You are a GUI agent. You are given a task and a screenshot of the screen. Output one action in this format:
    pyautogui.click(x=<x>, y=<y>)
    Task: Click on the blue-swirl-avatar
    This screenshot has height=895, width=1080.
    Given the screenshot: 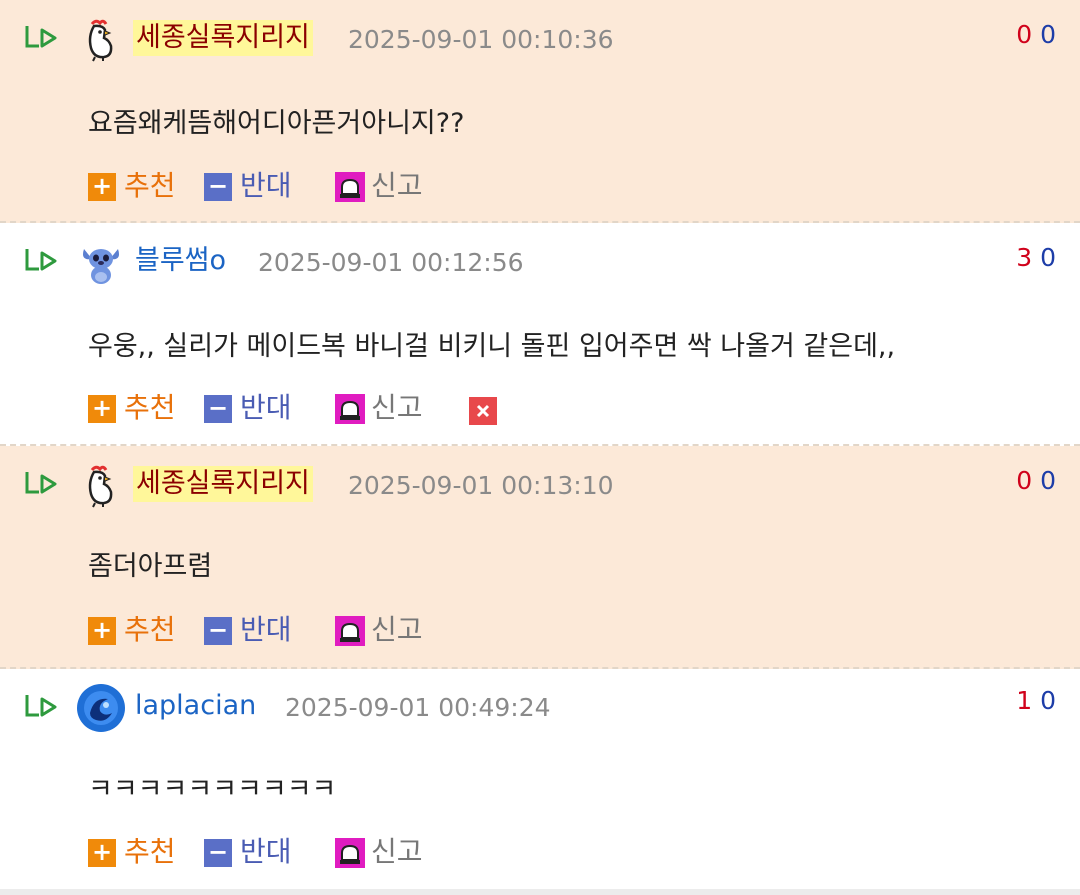 What is the action you would take?
    pyautogui.click(x=101, y=708)
    